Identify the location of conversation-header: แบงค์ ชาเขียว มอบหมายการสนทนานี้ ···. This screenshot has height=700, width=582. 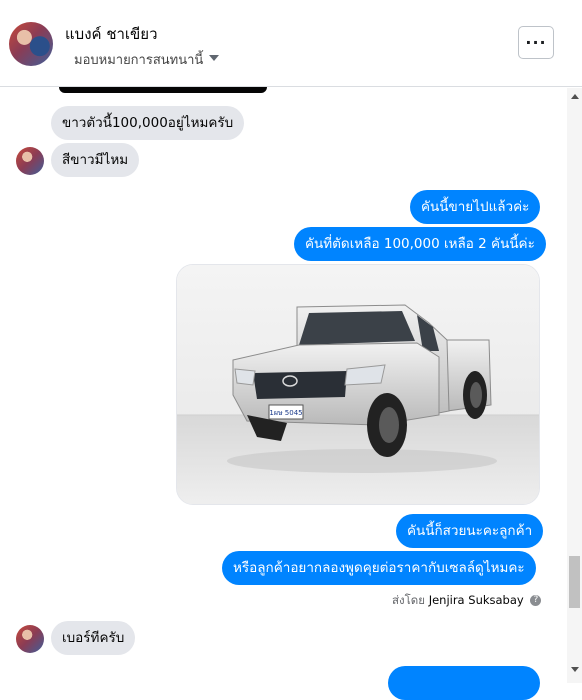
(291, 43).